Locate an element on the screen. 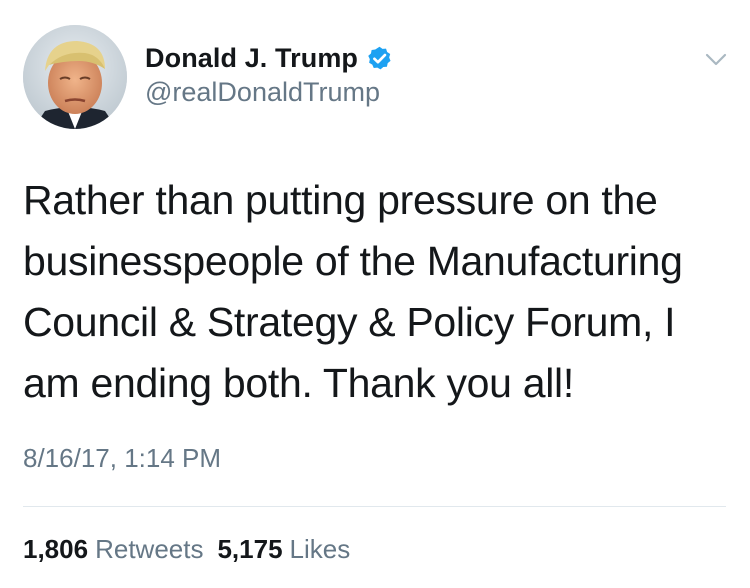 Image resolution: width=750 pixels, height=588 pixels. divider is located at coordinates (374, 506).